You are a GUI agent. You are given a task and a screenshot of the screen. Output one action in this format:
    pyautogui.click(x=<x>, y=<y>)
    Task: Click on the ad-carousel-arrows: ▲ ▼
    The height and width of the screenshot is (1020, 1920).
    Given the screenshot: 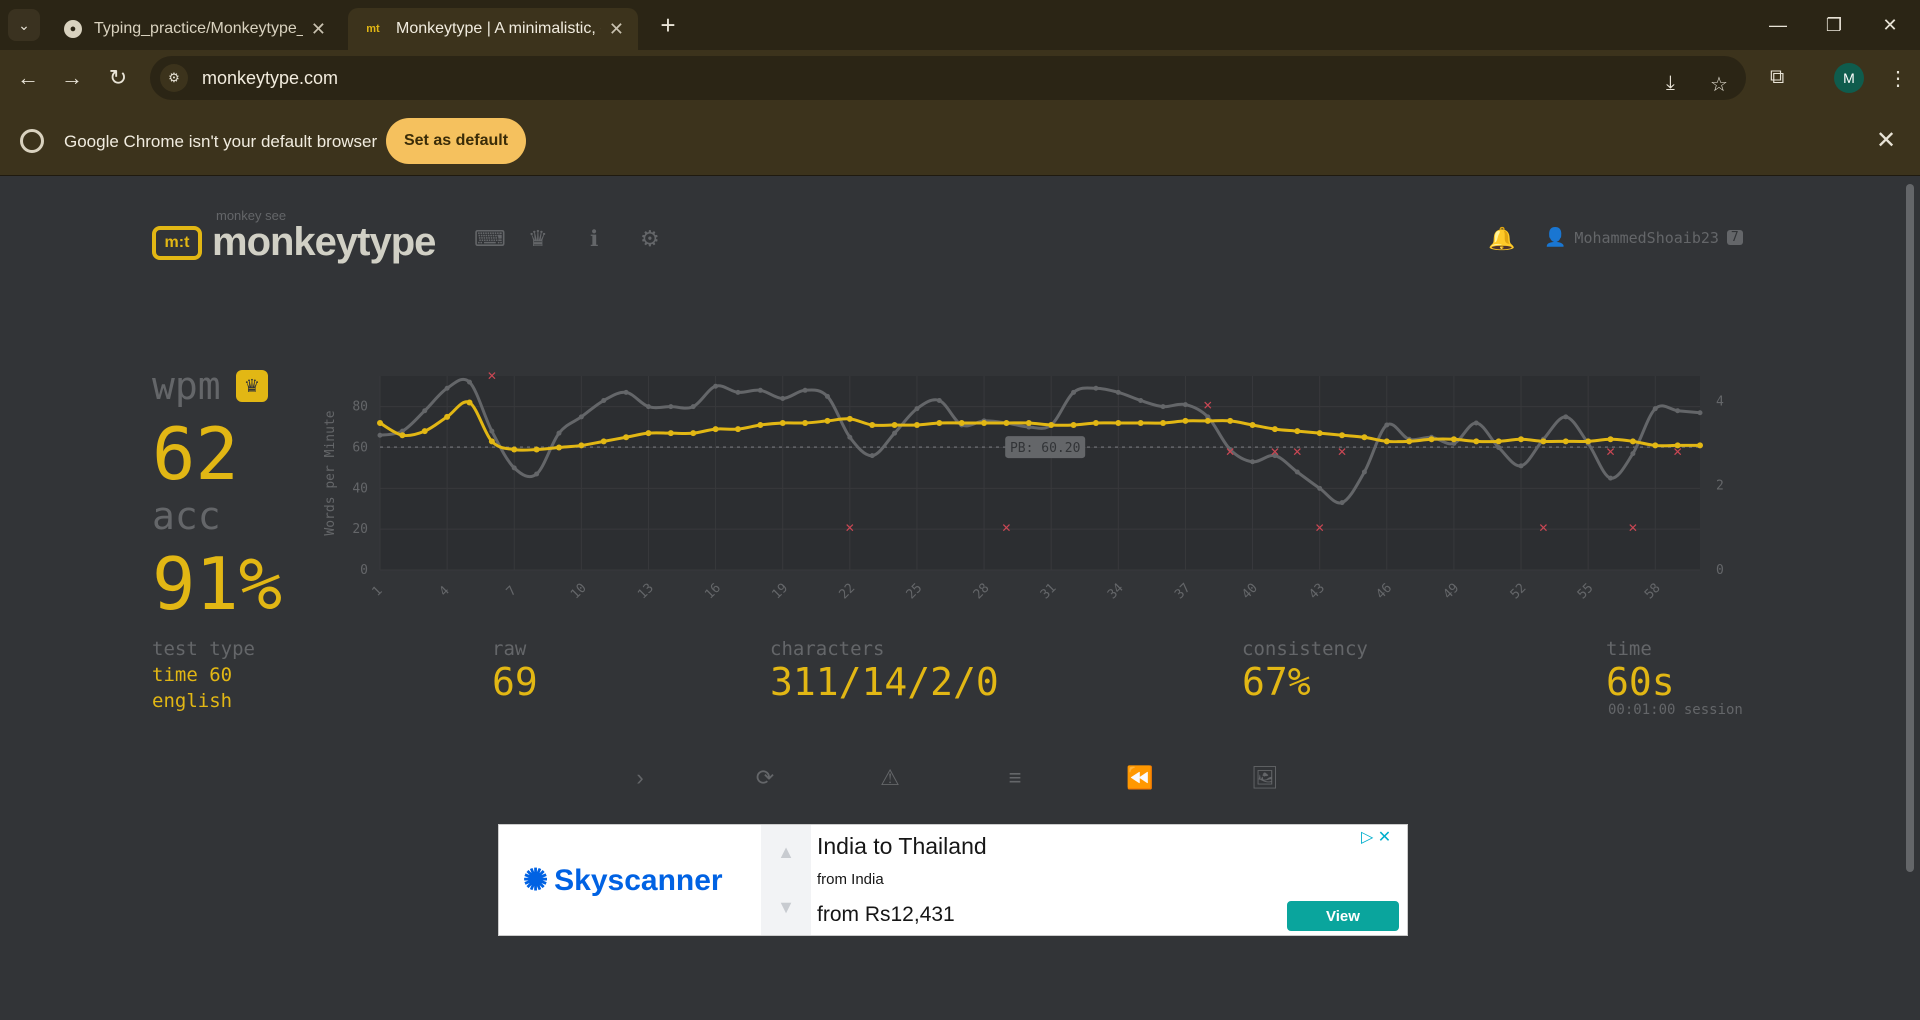 What is the action you would take?
    pyautogui.click(x=786, y=880)
    